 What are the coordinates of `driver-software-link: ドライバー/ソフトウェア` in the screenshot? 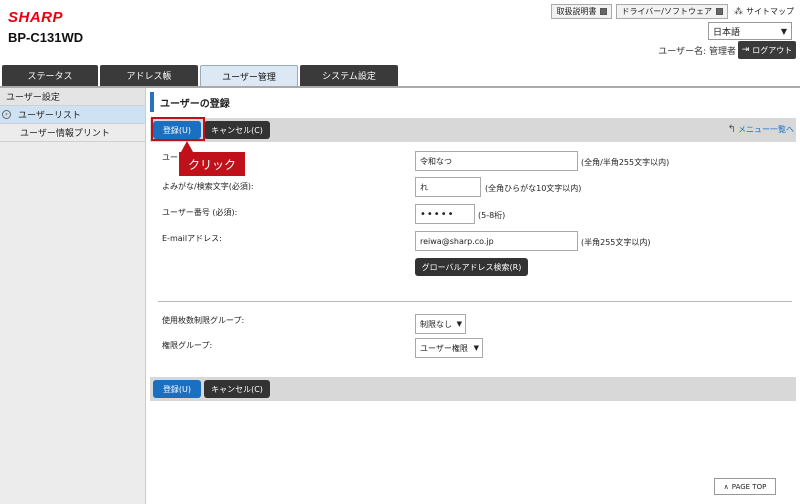 It's located at (672, 11).